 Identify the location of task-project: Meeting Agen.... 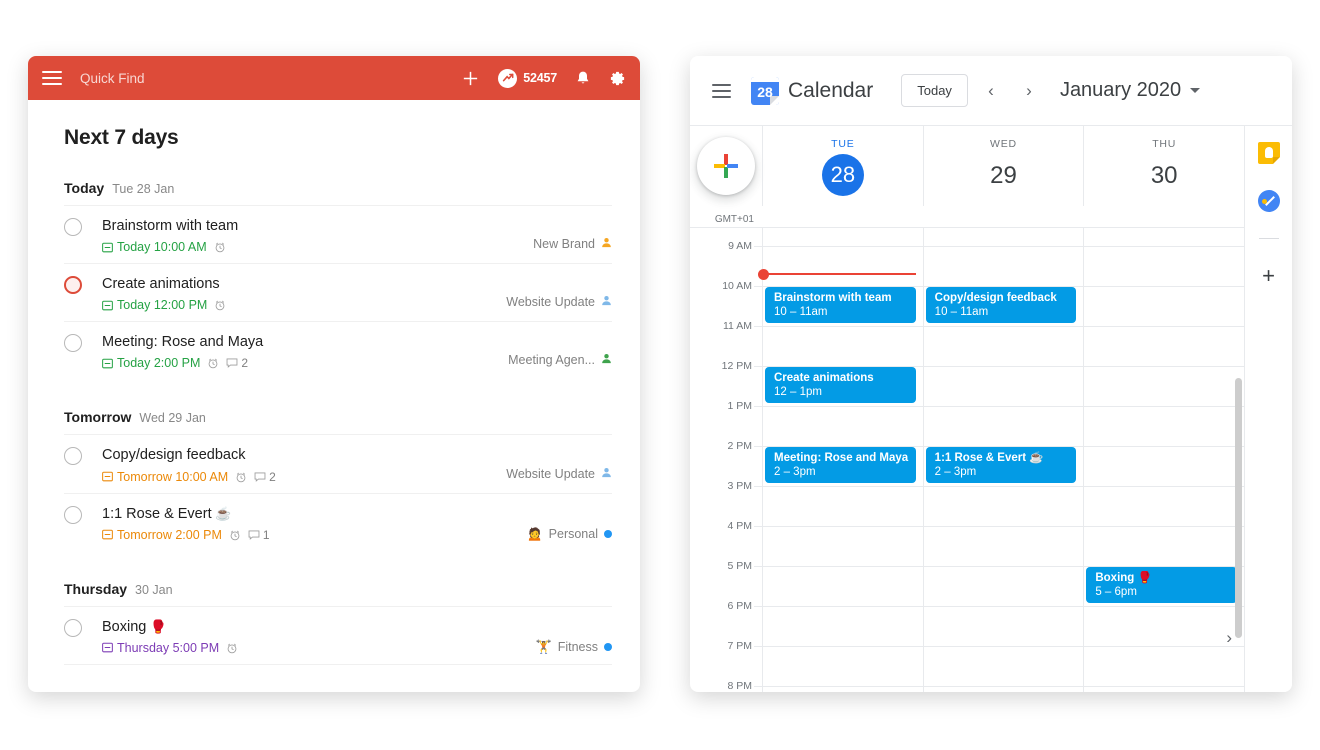
(560, 360).